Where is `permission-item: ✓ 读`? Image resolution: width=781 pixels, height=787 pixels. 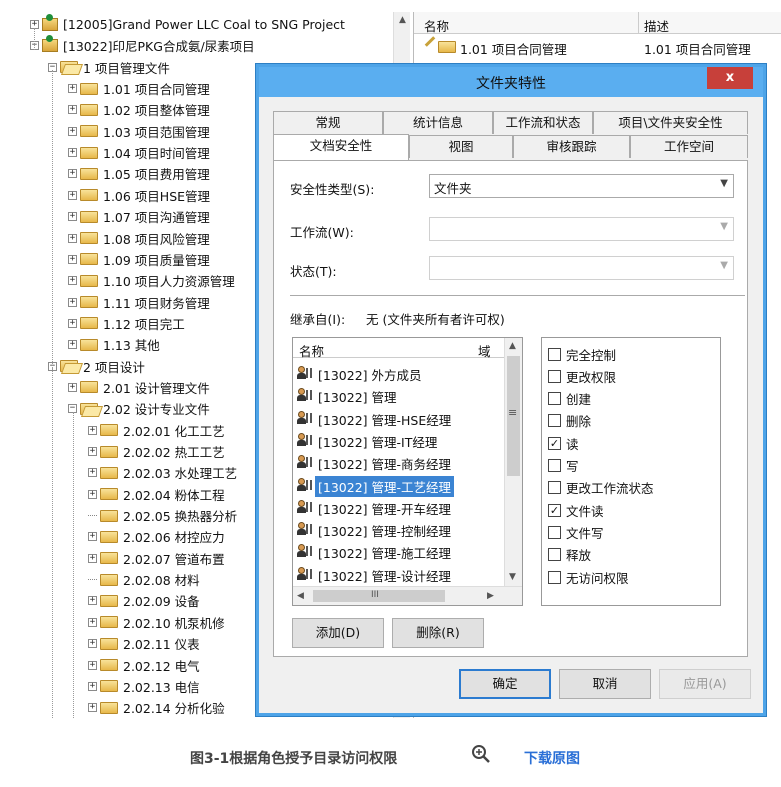 permission-item: ✓ 读 is located at coordinates (563, 443).